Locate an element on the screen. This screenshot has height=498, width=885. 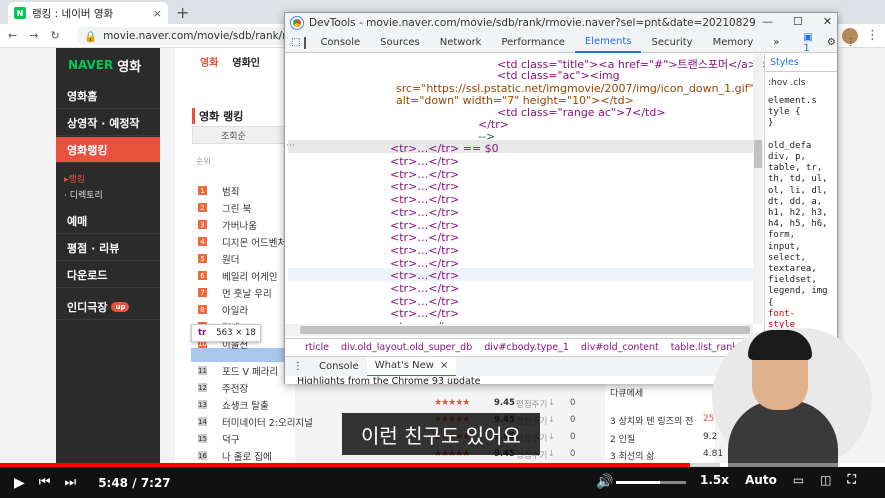
devtools-menu-icon: ⋮ is located at coordinates (851, 42).